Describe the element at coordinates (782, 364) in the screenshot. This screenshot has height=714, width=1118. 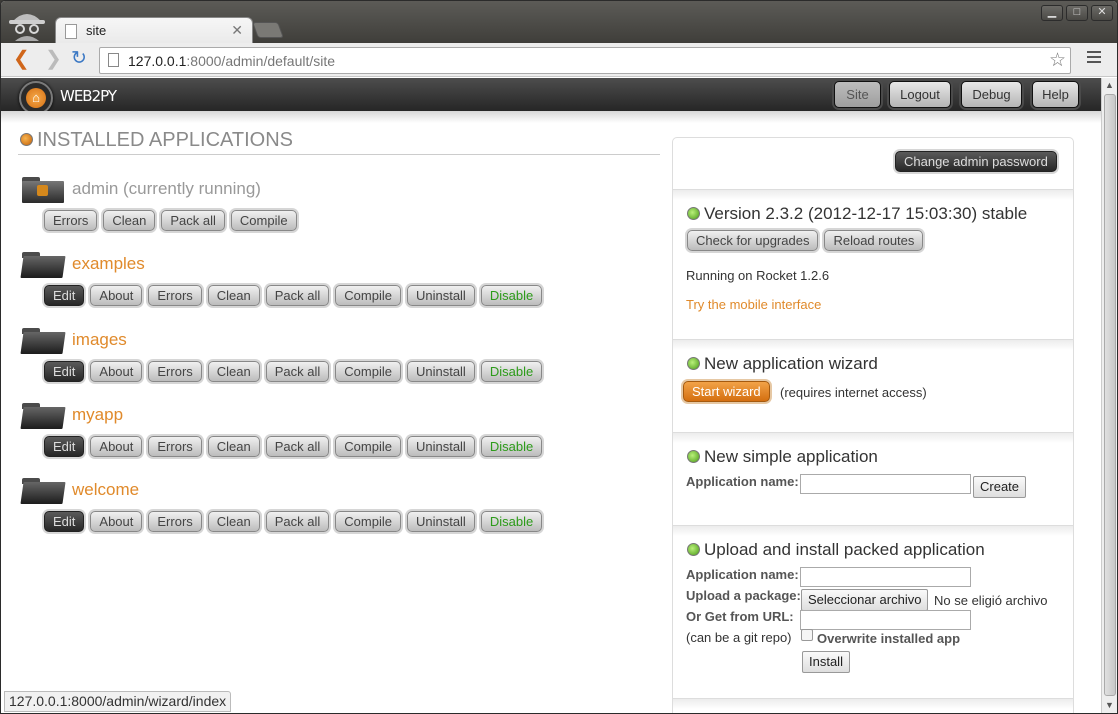
I see `wizard-title: New application wizard` at that location.